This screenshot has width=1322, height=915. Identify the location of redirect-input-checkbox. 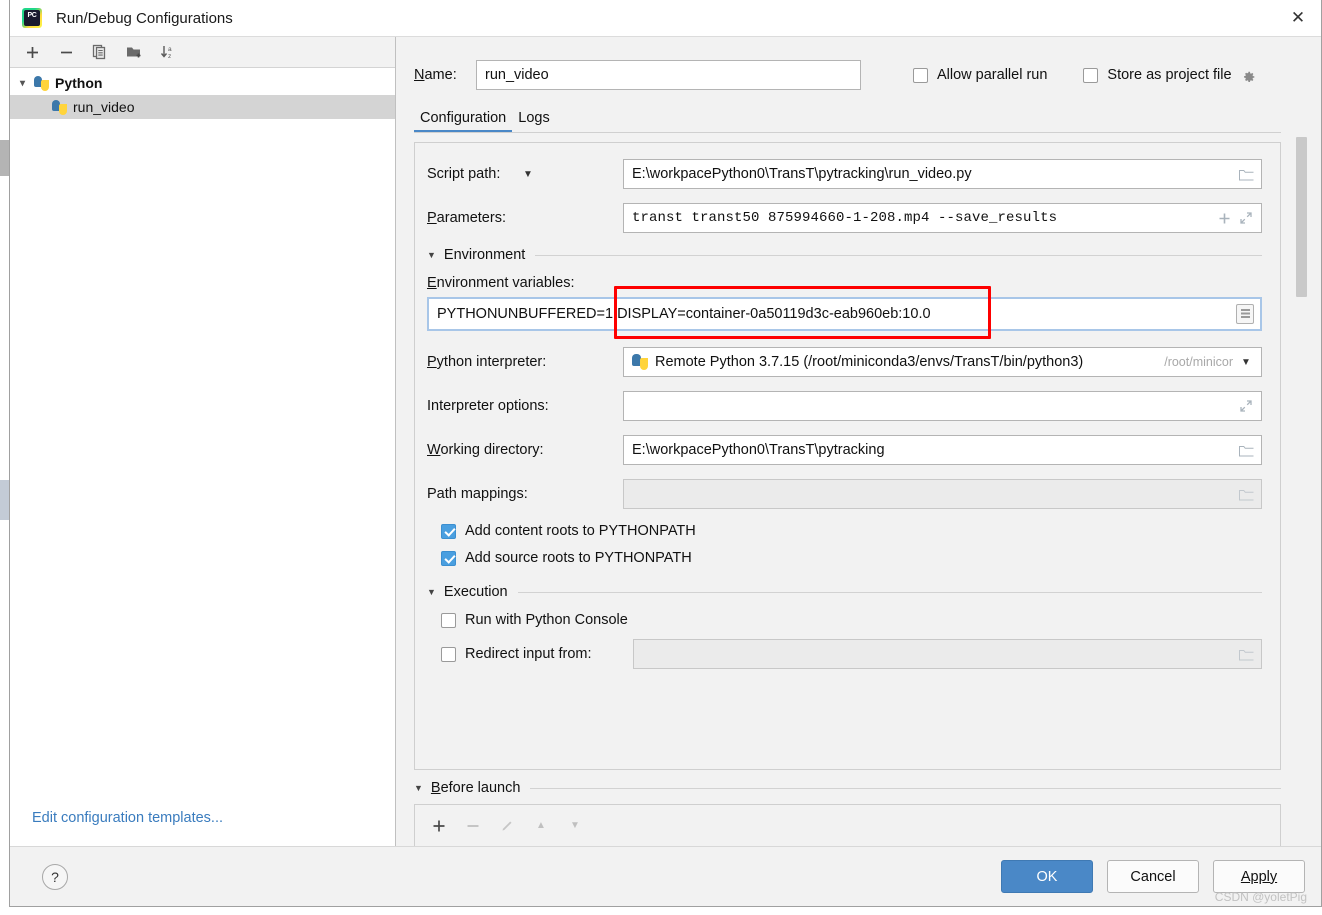
(448, 654).